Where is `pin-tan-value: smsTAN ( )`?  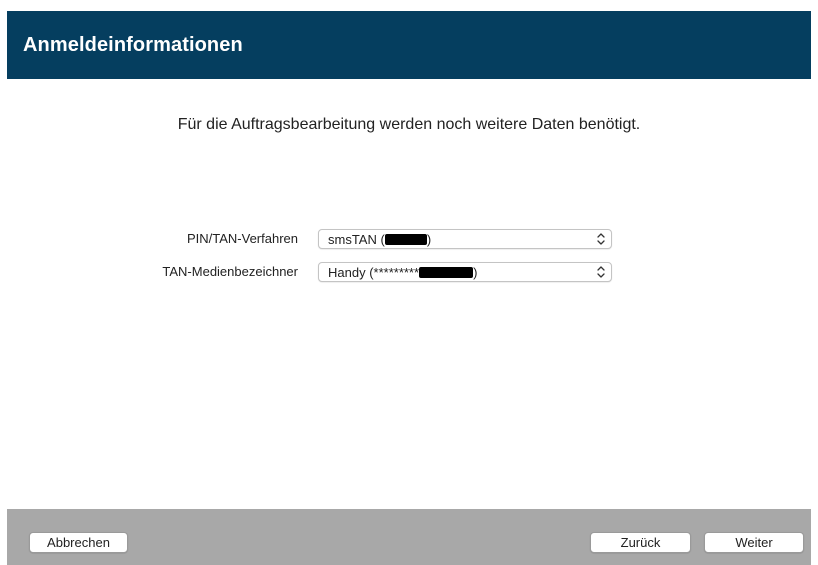
pin-tan-value: smsTAN ( ) is located at coordinates (379, 239).